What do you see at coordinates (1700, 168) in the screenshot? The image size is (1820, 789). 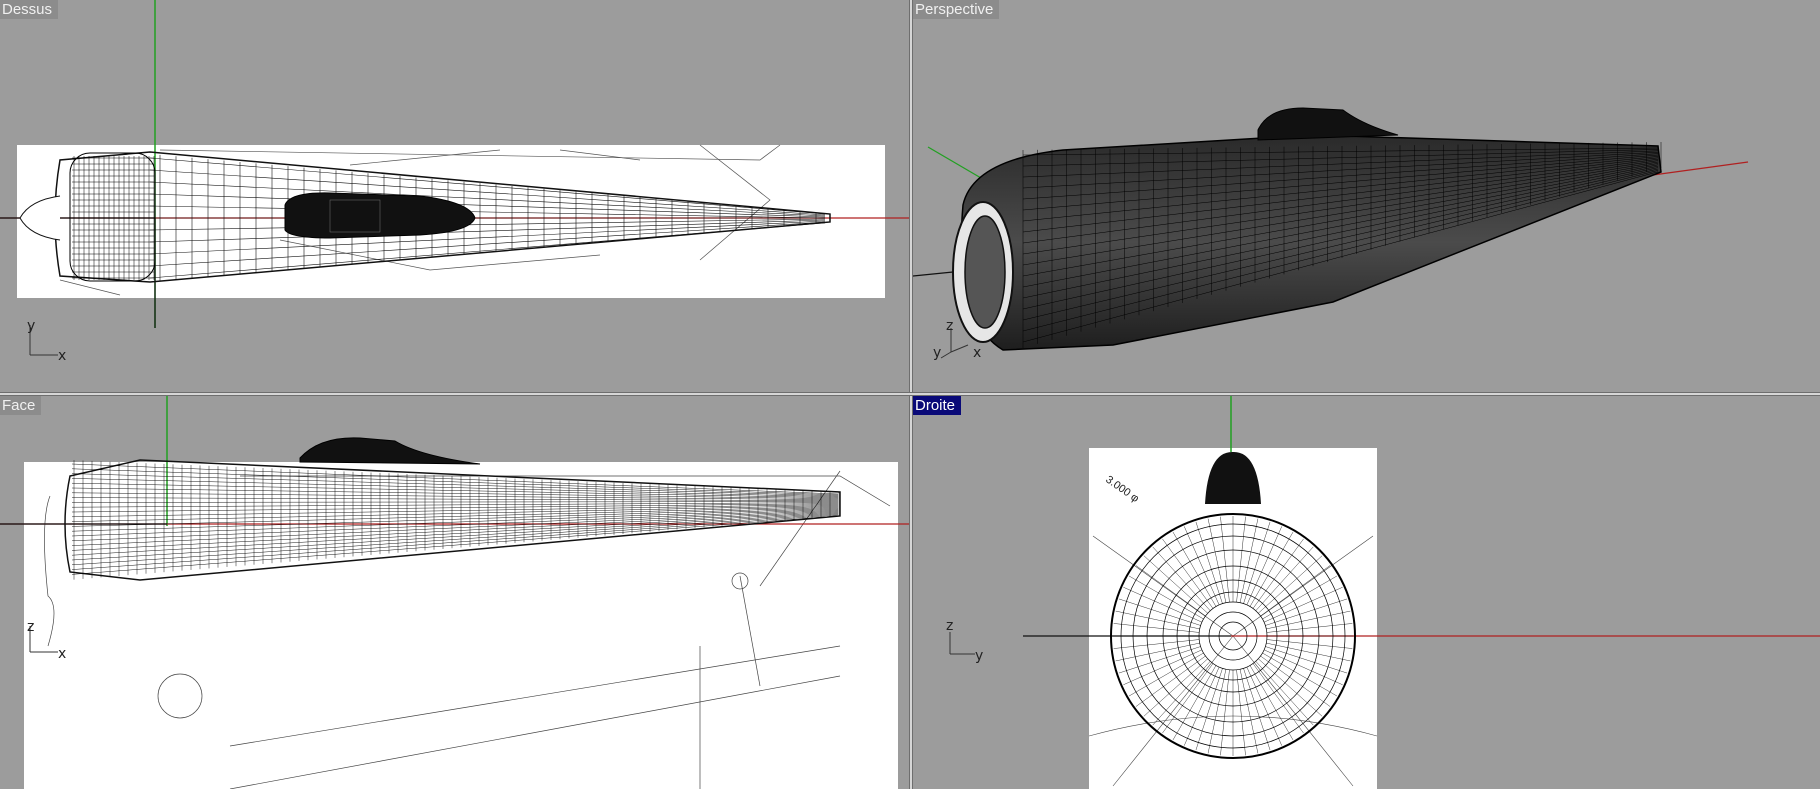 I see `x-axis-line` at bounding box center [1700, 168].